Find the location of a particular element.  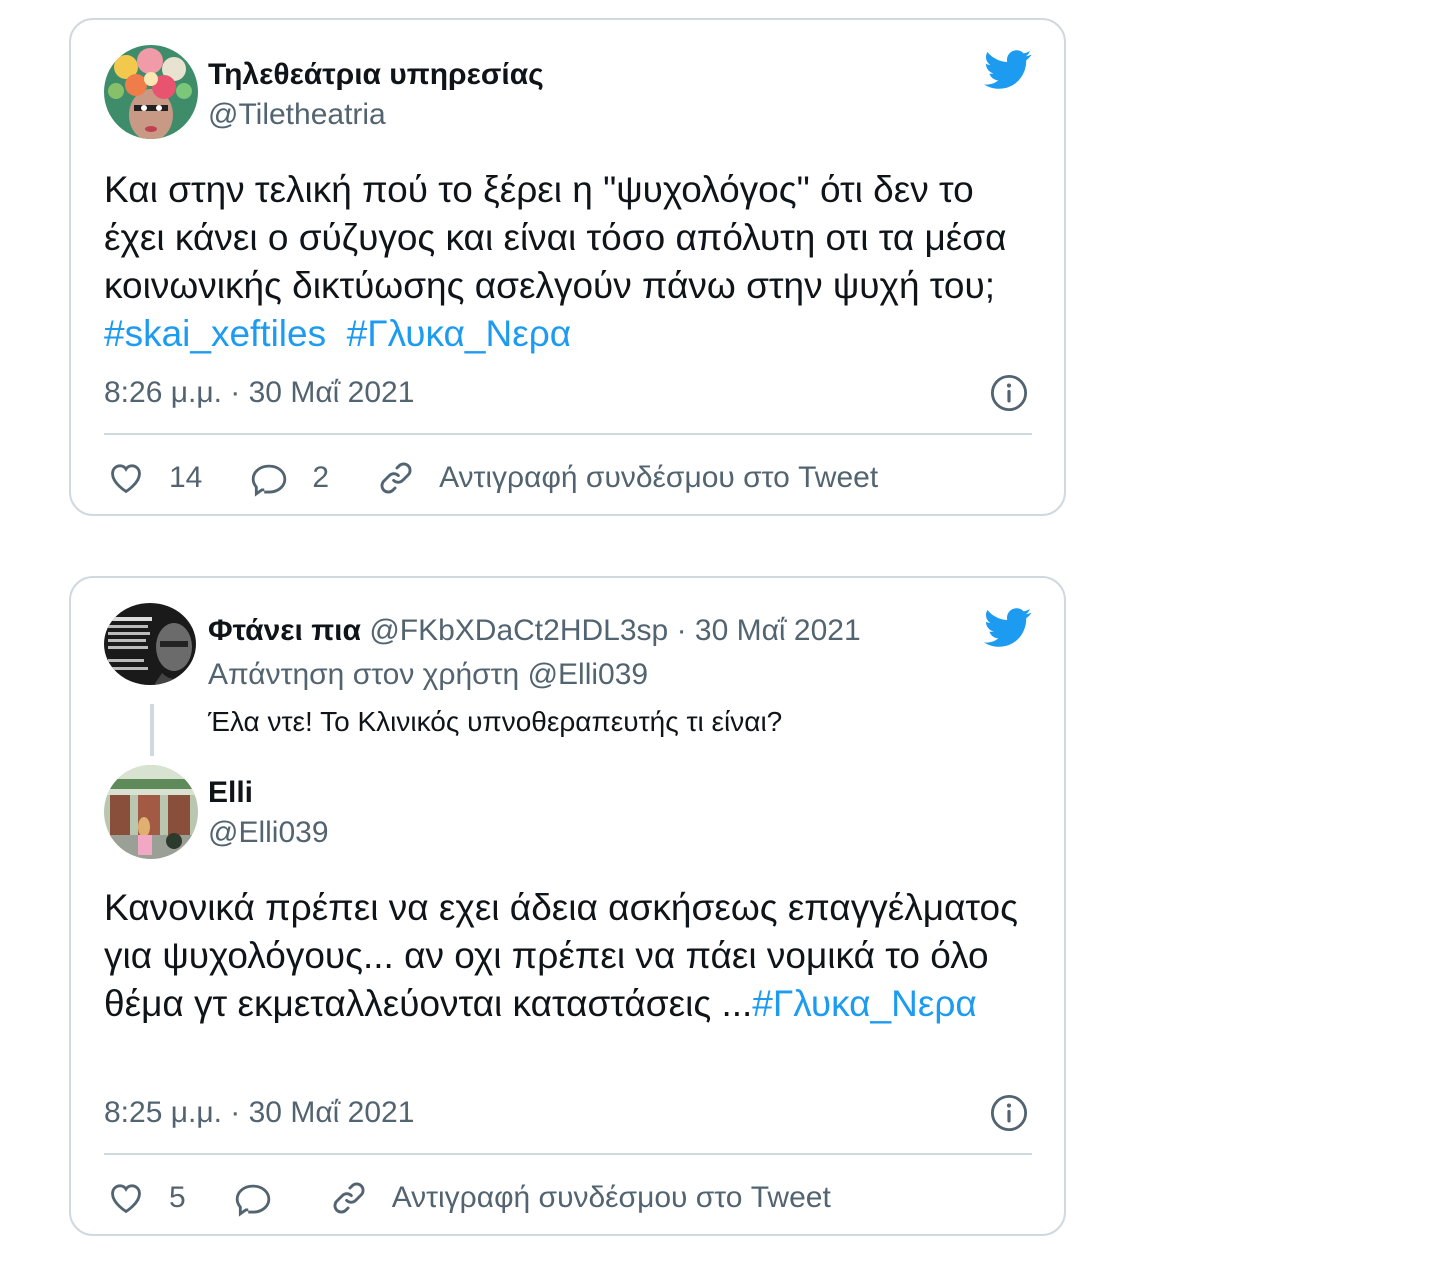

reply-button is located at coordinates (253, 1198).